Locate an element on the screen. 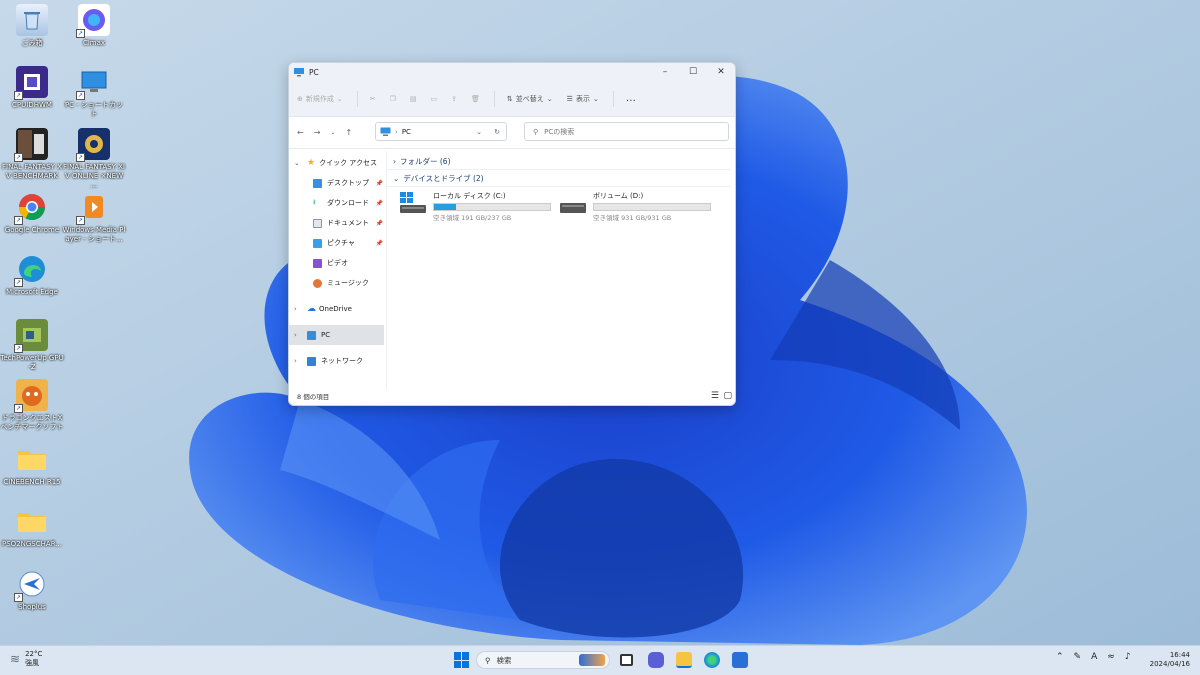  desktop-icon-chrome: ↗ Google Chrome is located at coordinates (32, 213).